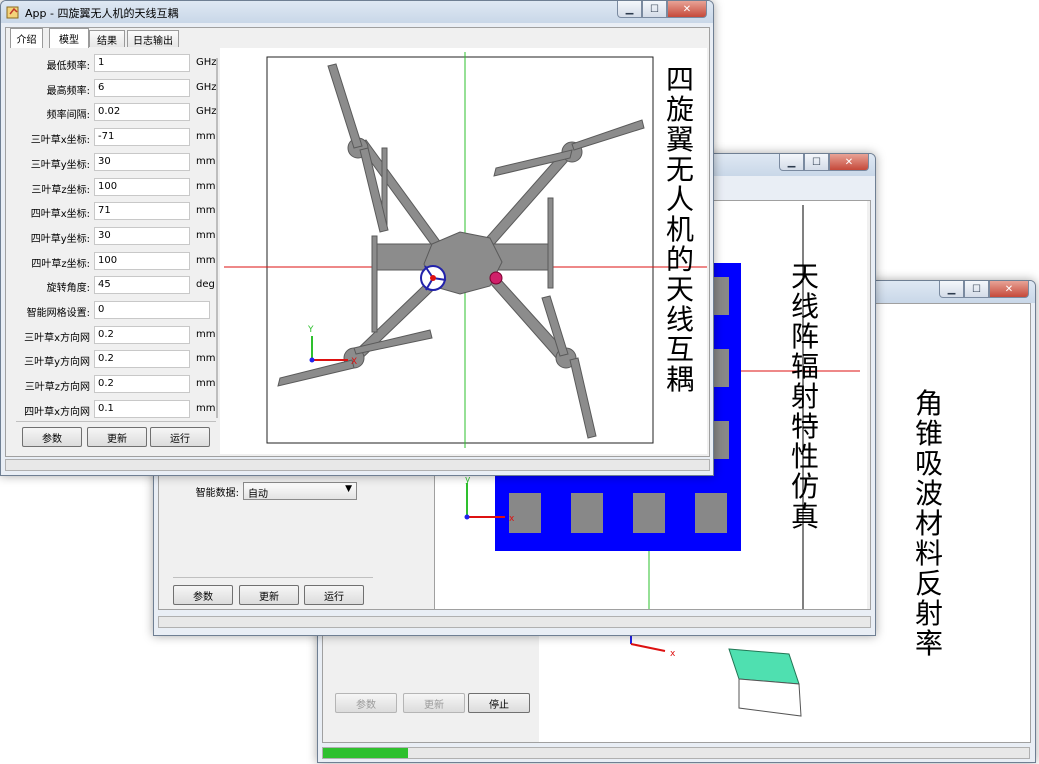 This screenshot has height=764, width=1039. I want to click on param-label: 频率间隔:, so click(68, 116).